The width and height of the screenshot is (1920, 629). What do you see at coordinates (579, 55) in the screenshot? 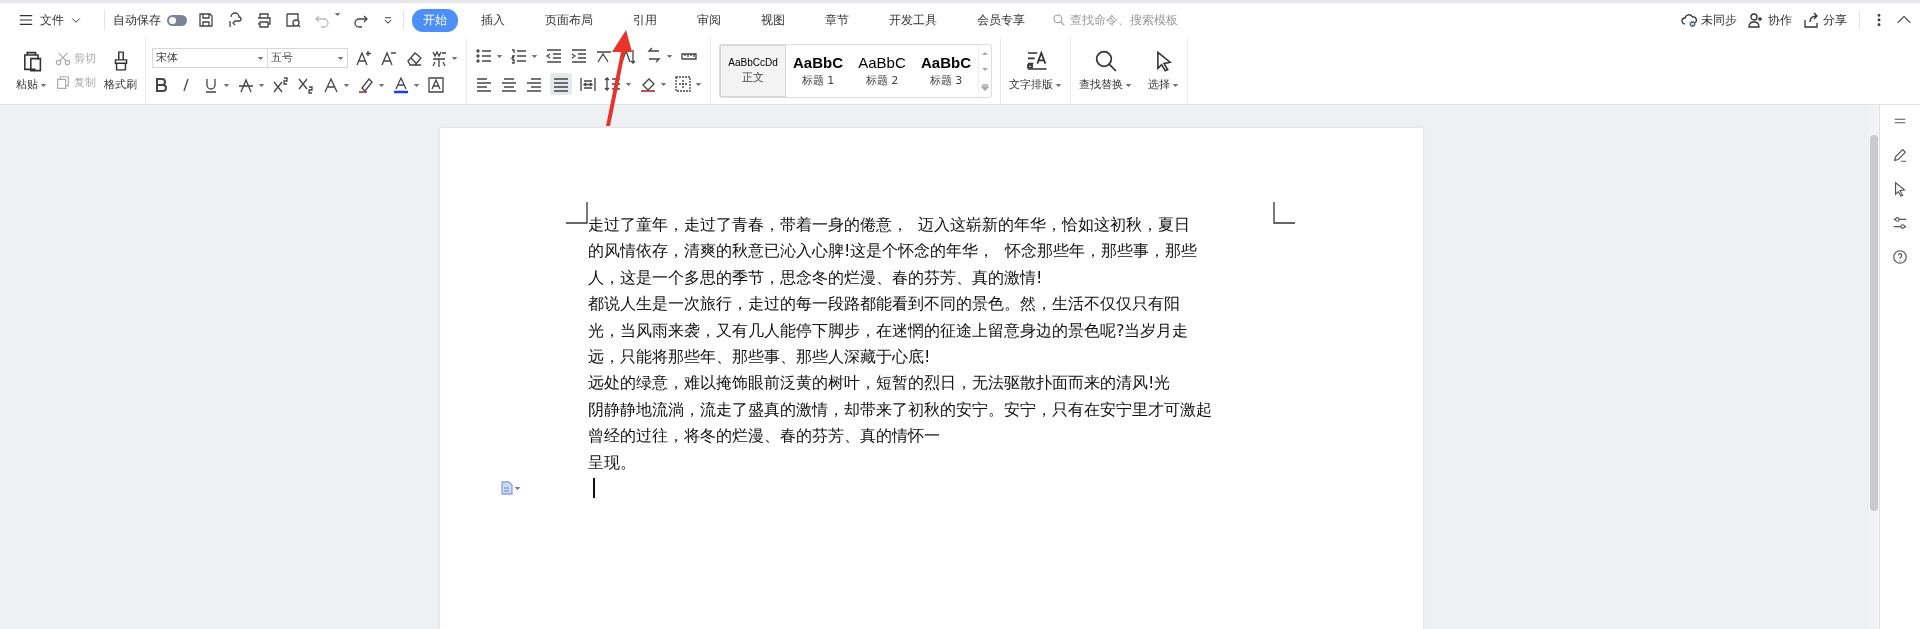
I see `increase-indent-icon` at bounding box center [579, 55].